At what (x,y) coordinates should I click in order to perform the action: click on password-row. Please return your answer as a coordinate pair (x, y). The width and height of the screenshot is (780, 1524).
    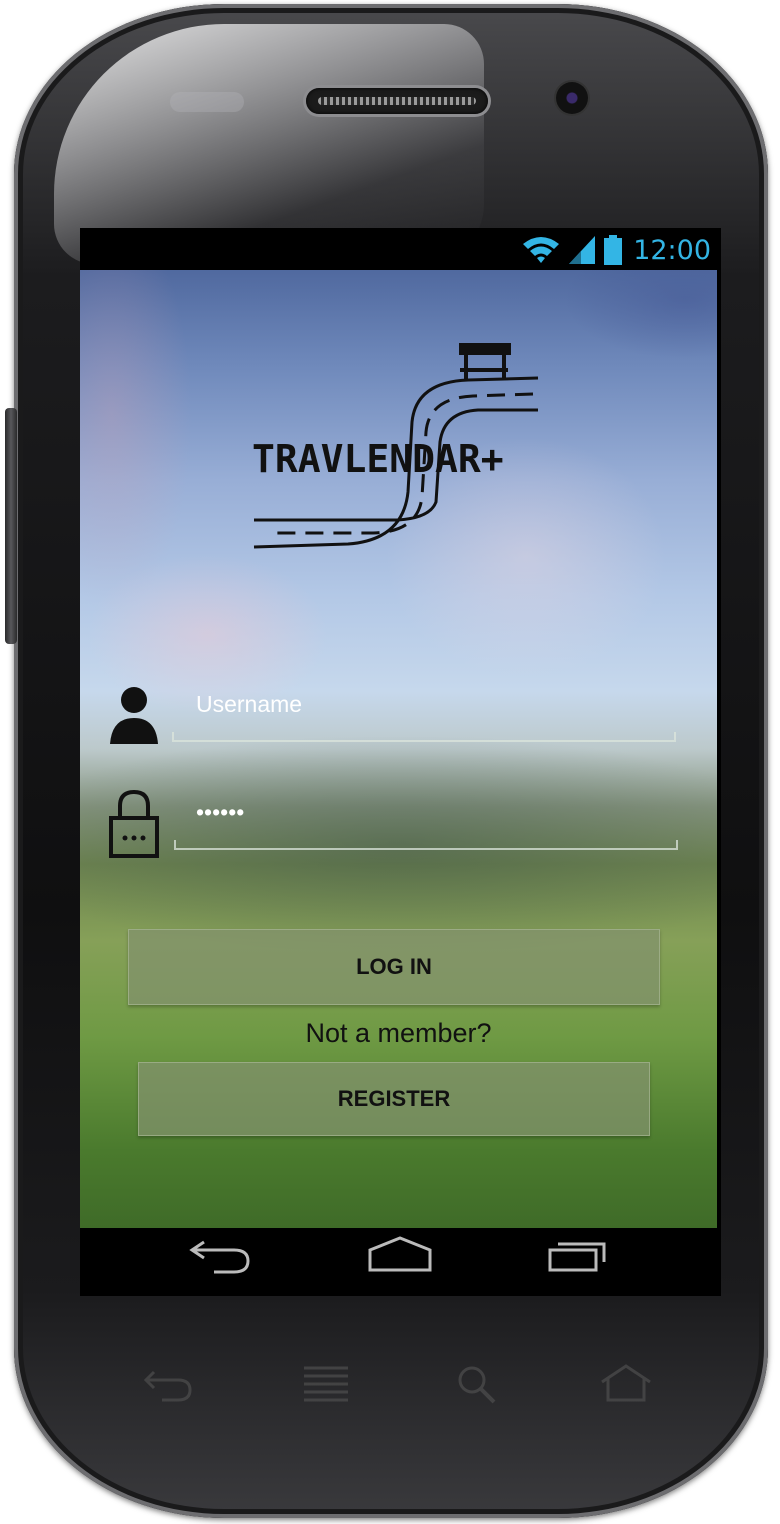
    Looking at the image, I should click on (398, 823).